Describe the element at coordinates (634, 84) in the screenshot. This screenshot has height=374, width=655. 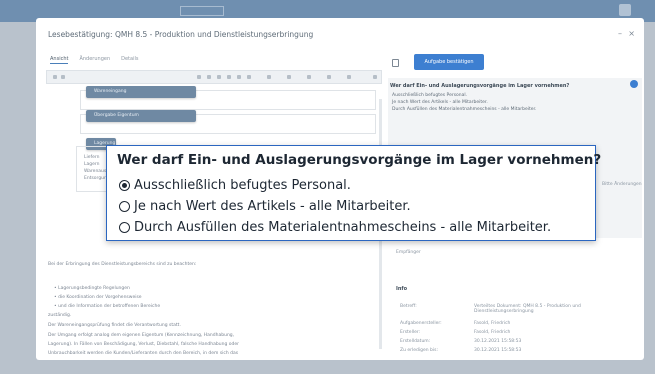
I see `info-icon` at that location.